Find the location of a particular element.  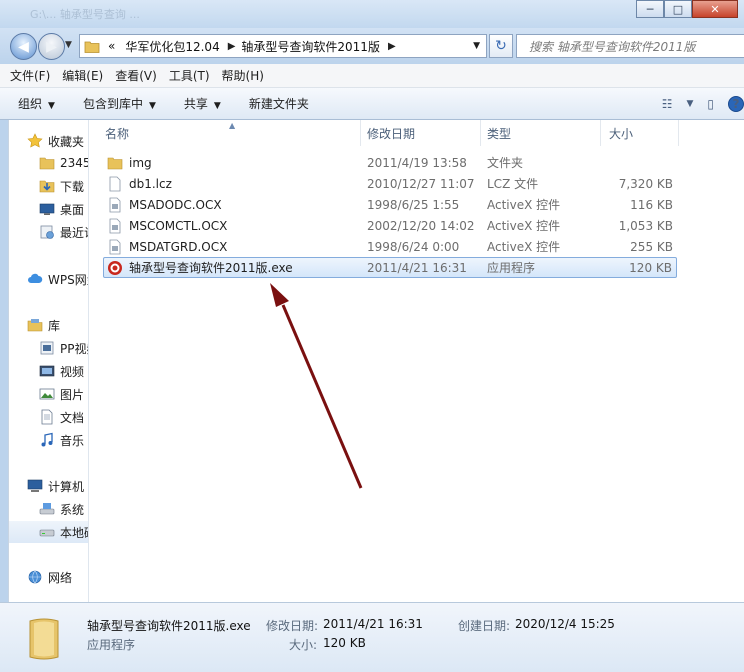

column-header-name: 名称 ▲ is located at coordinates (225, 133).